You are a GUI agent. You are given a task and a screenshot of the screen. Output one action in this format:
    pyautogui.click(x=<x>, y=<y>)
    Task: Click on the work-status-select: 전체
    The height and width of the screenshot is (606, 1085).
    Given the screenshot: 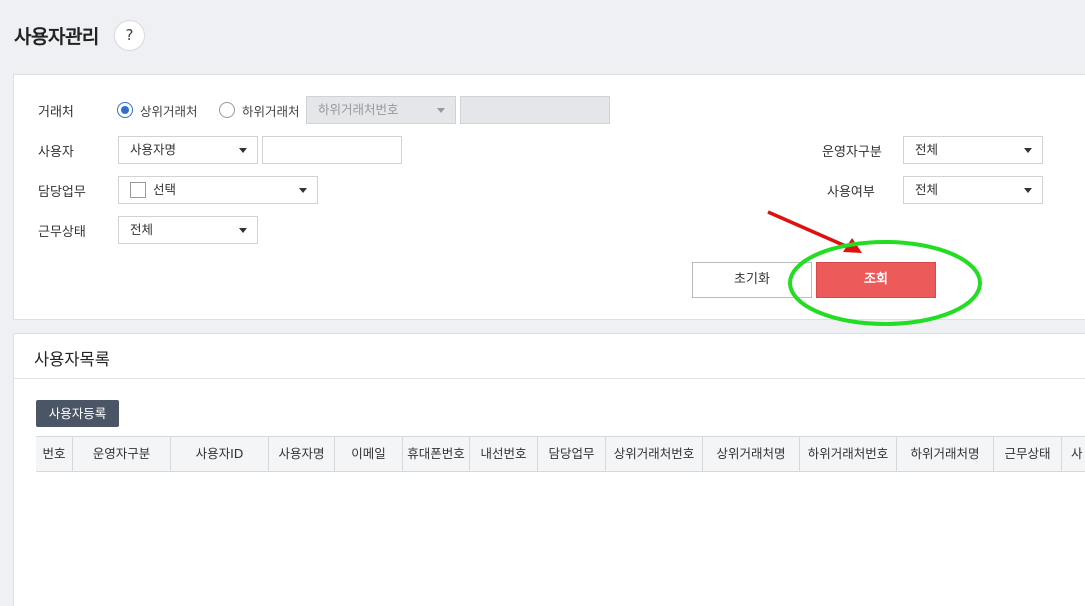 What is the action you would take?
    pyautogui.click(x=188, y=230)
    